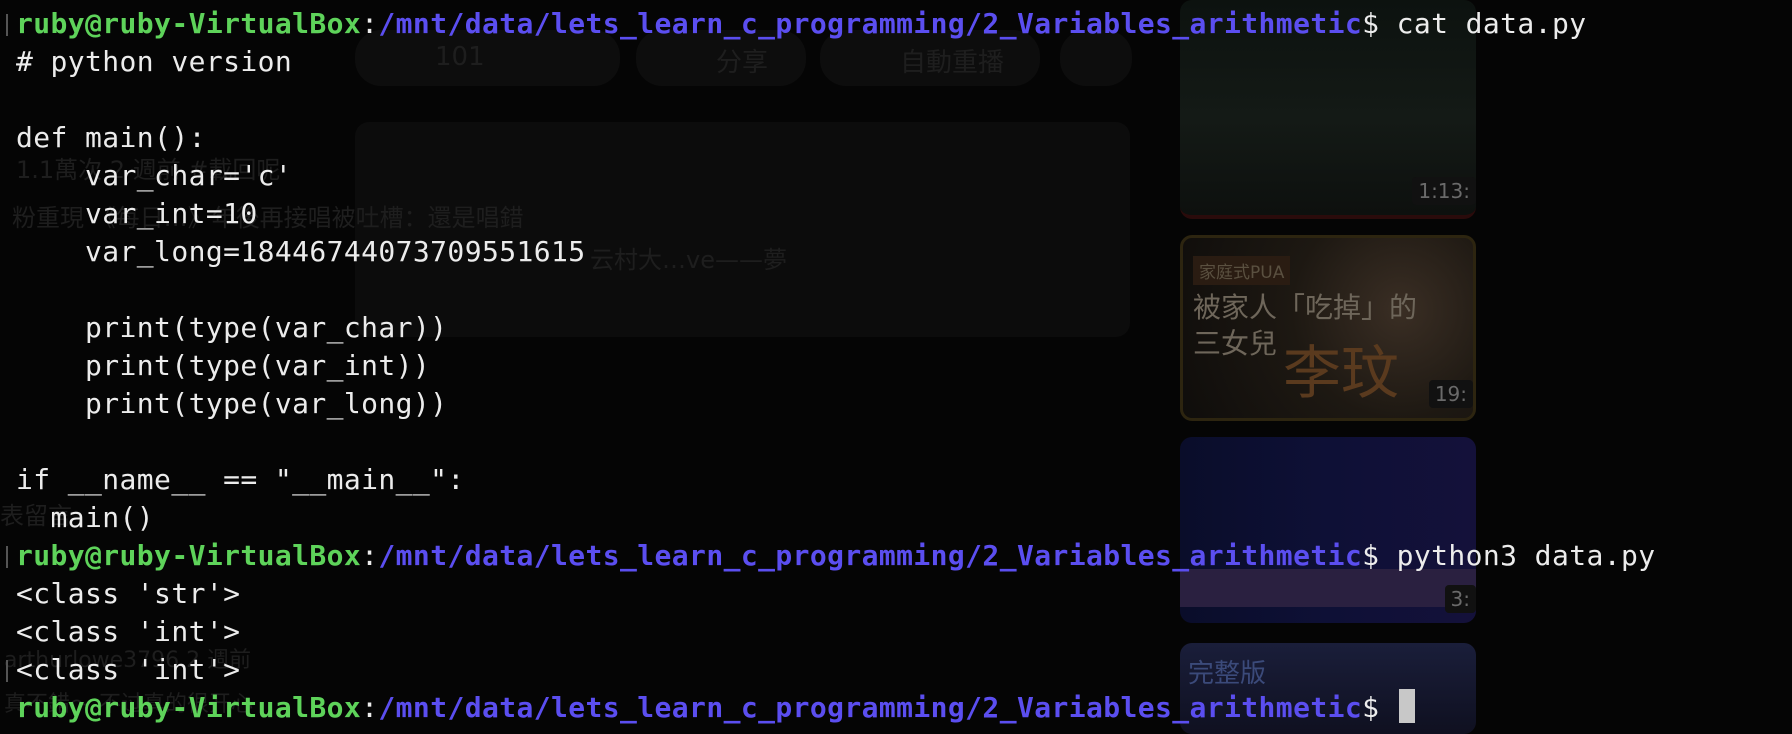 The width and height of the screenshot is (1792, 734). What do you see at coordinates (154, 61) in the screenshot?
I see `file-line: # python version` at bounding box center [154, 61].